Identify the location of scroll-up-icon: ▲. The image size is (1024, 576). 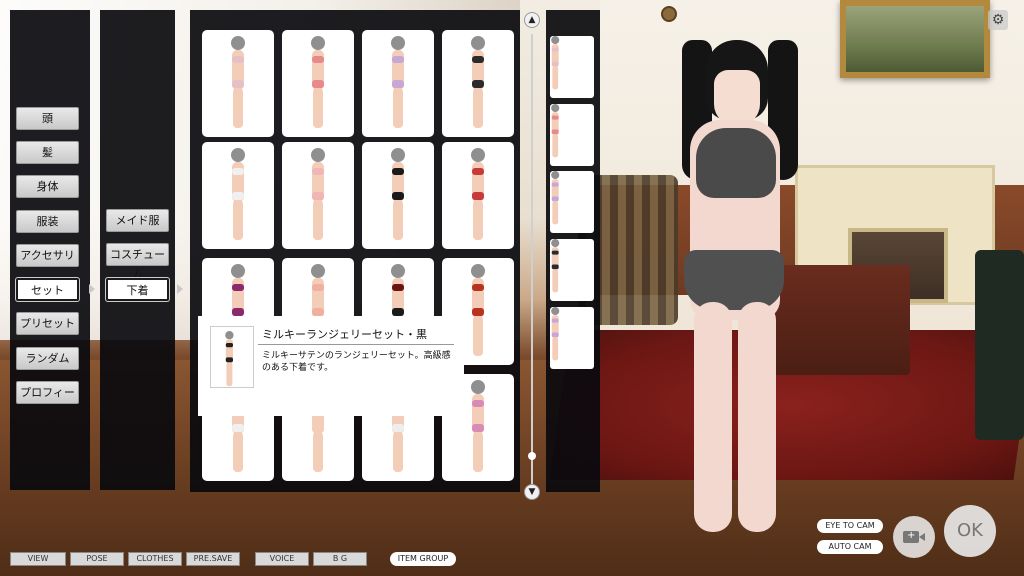
(532, 20).